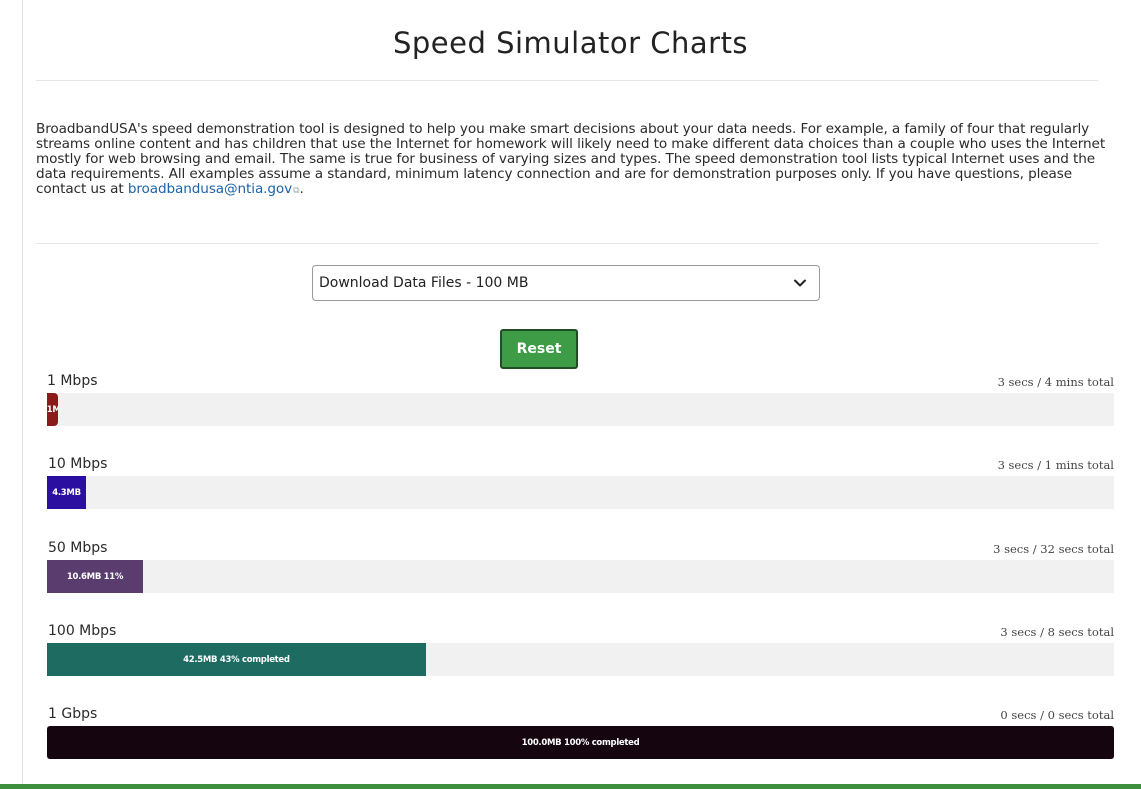  I want to click on intro-divider, so click(567, 243).